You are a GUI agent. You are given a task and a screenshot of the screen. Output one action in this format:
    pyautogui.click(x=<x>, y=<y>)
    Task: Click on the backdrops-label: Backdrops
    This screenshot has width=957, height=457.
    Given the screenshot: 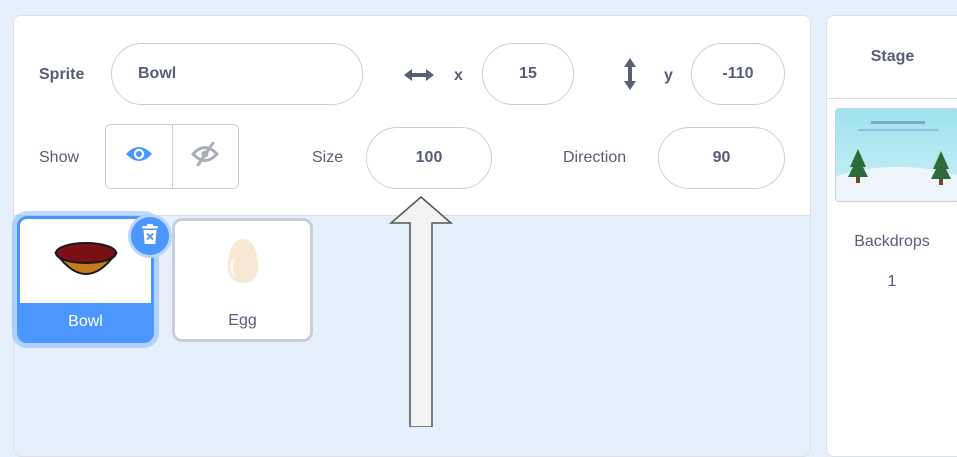 What is the action you would take?
    pyautogui.click(x=892, y=241)
    